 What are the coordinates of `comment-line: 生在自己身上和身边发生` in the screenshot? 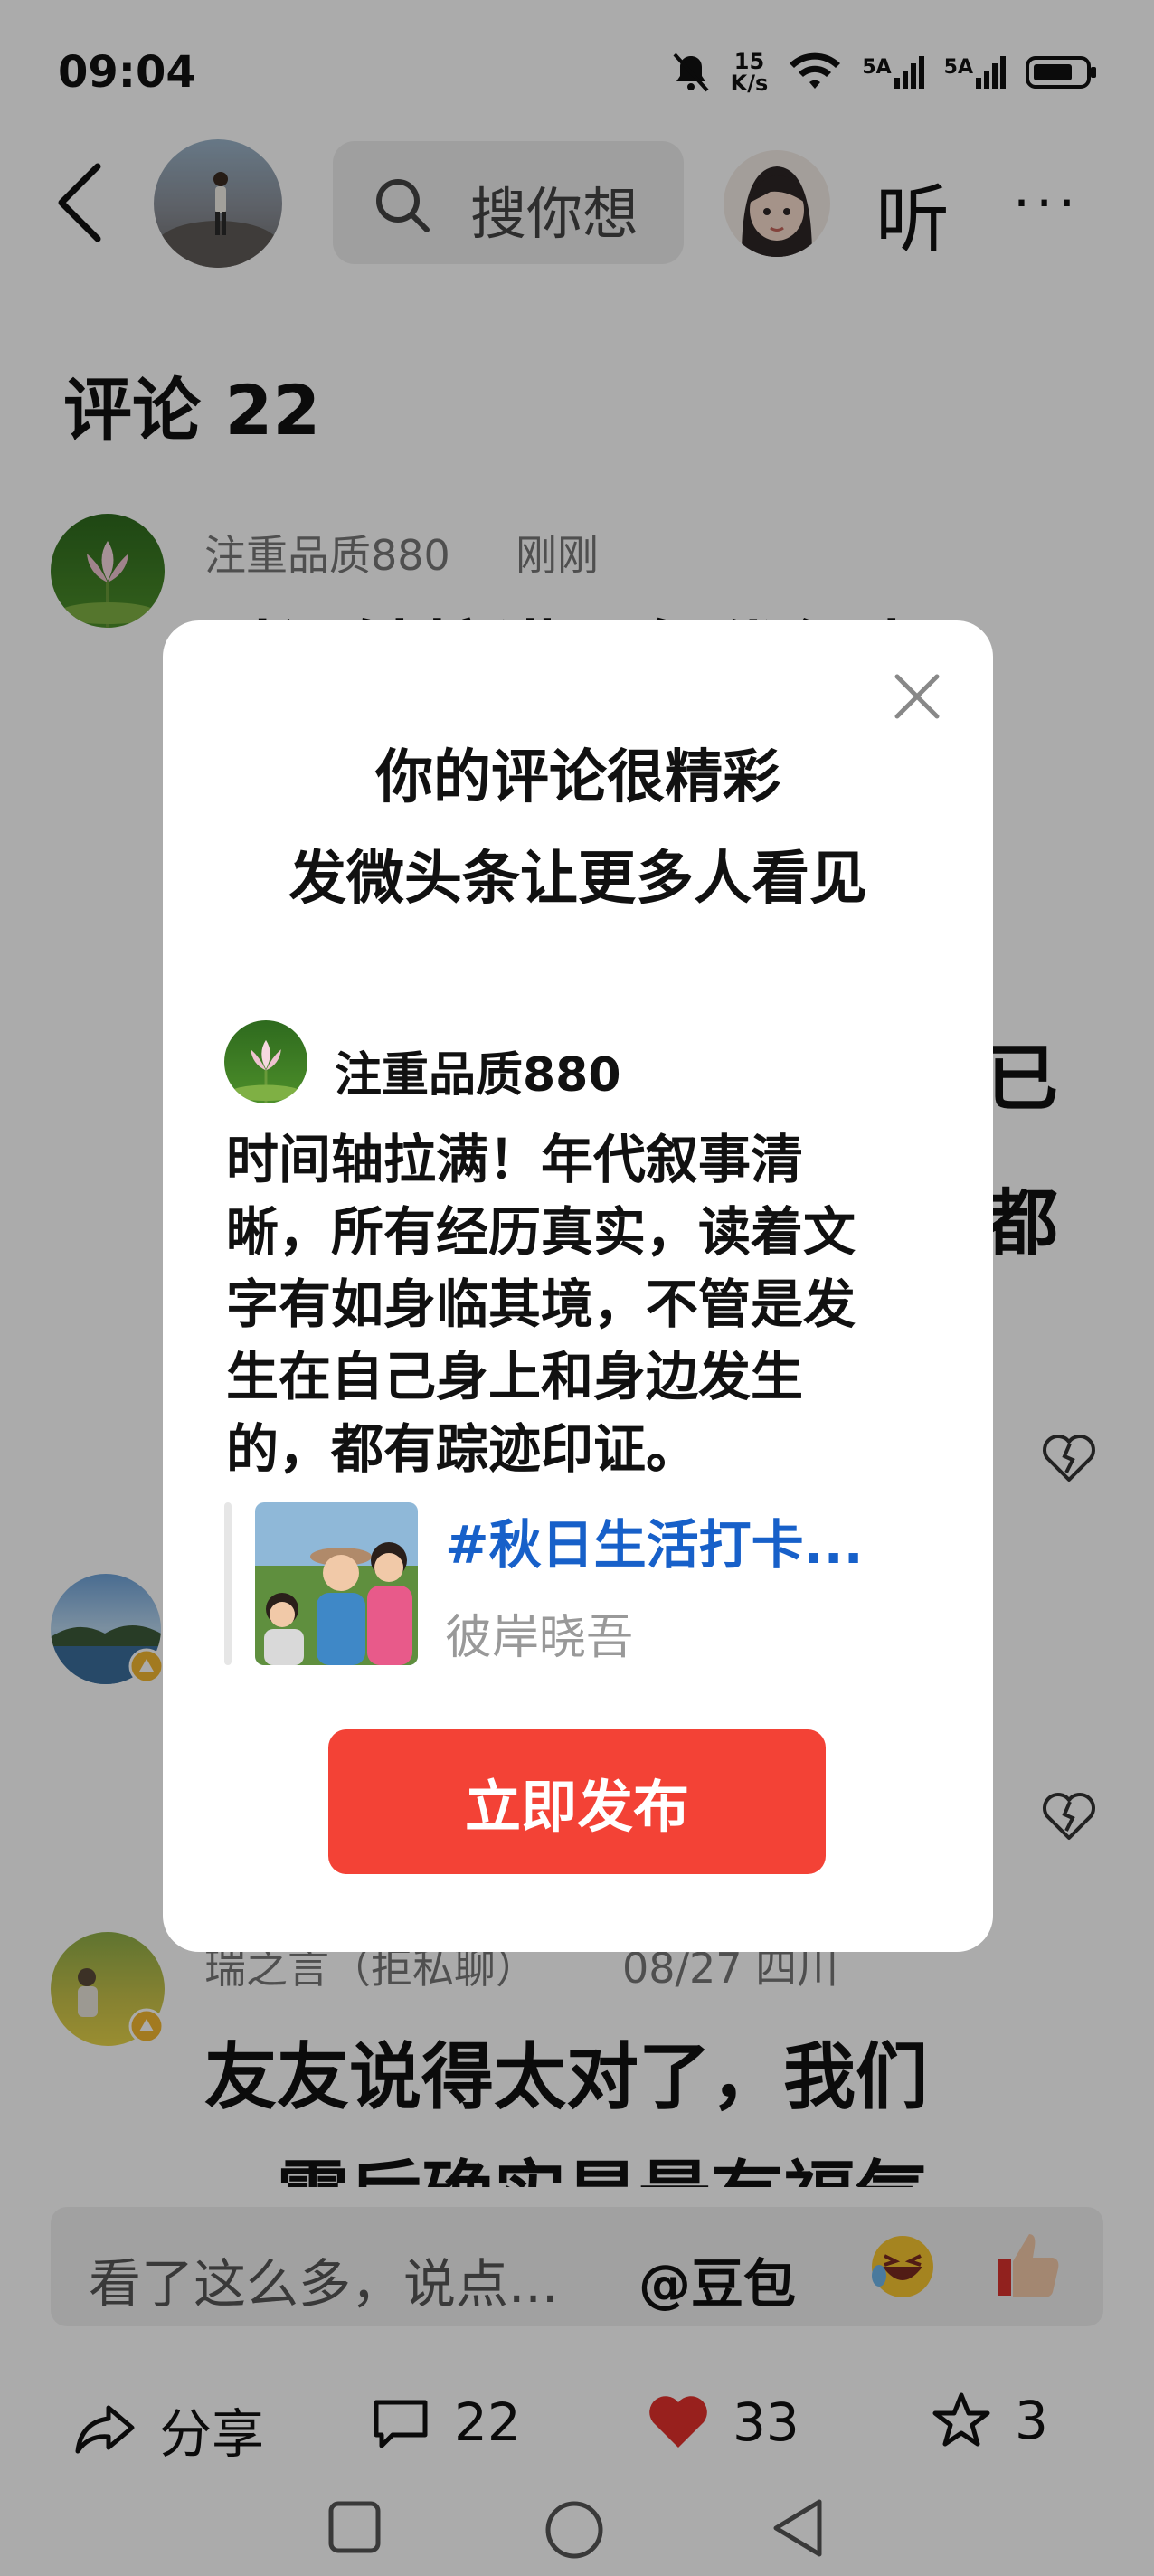 It's located at (515, 1376).